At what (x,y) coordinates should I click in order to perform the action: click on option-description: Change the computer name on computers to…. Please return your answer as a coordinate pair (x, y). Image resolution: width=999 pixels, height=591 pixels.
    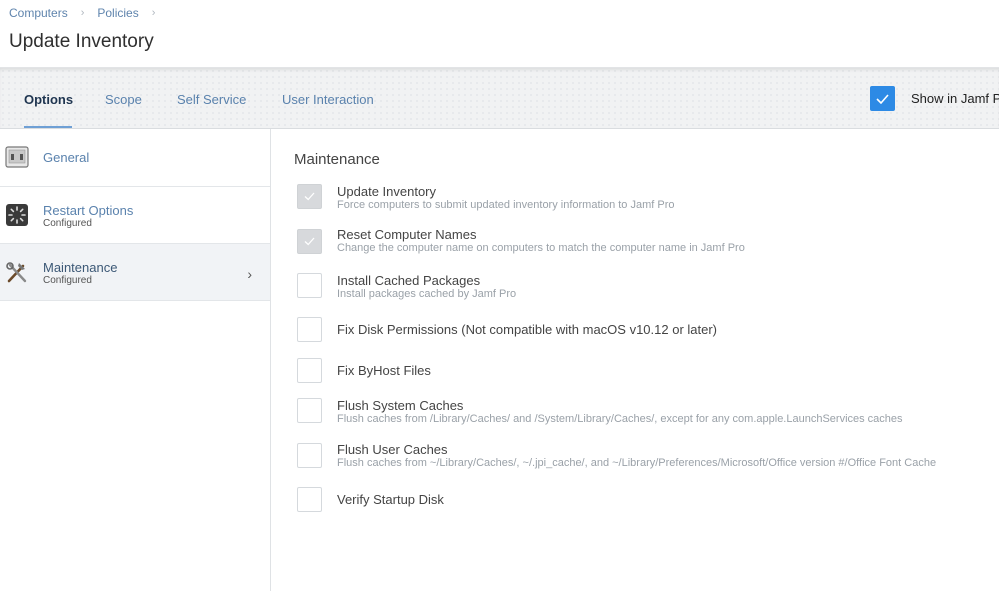
    Looking at the image, I should click on (541, 248).